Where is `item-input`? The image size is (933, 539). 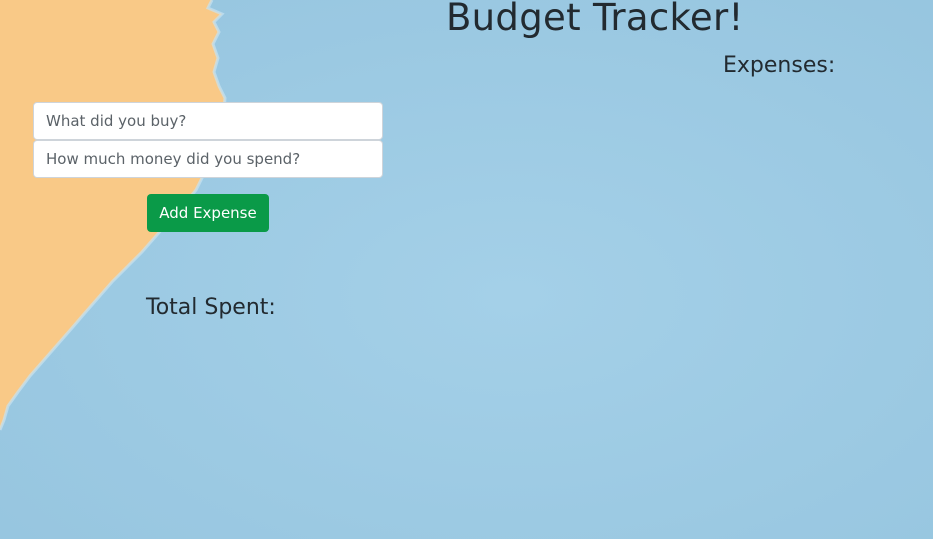
item-input is located at coordinates (208, 121).